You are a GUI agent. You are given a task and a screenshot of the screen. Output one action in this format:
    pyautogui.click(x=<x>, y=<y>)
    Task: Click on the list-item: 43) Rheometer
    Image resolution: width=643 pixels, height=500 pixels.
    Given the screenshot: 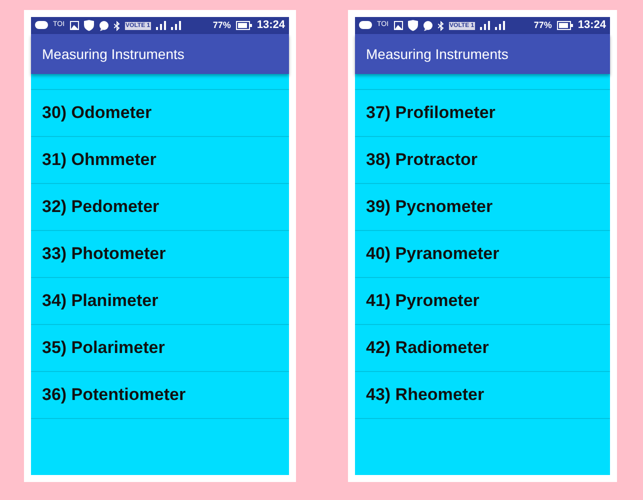 What is the action you would take?
    pyautogui.click(x=482, y=395)
    